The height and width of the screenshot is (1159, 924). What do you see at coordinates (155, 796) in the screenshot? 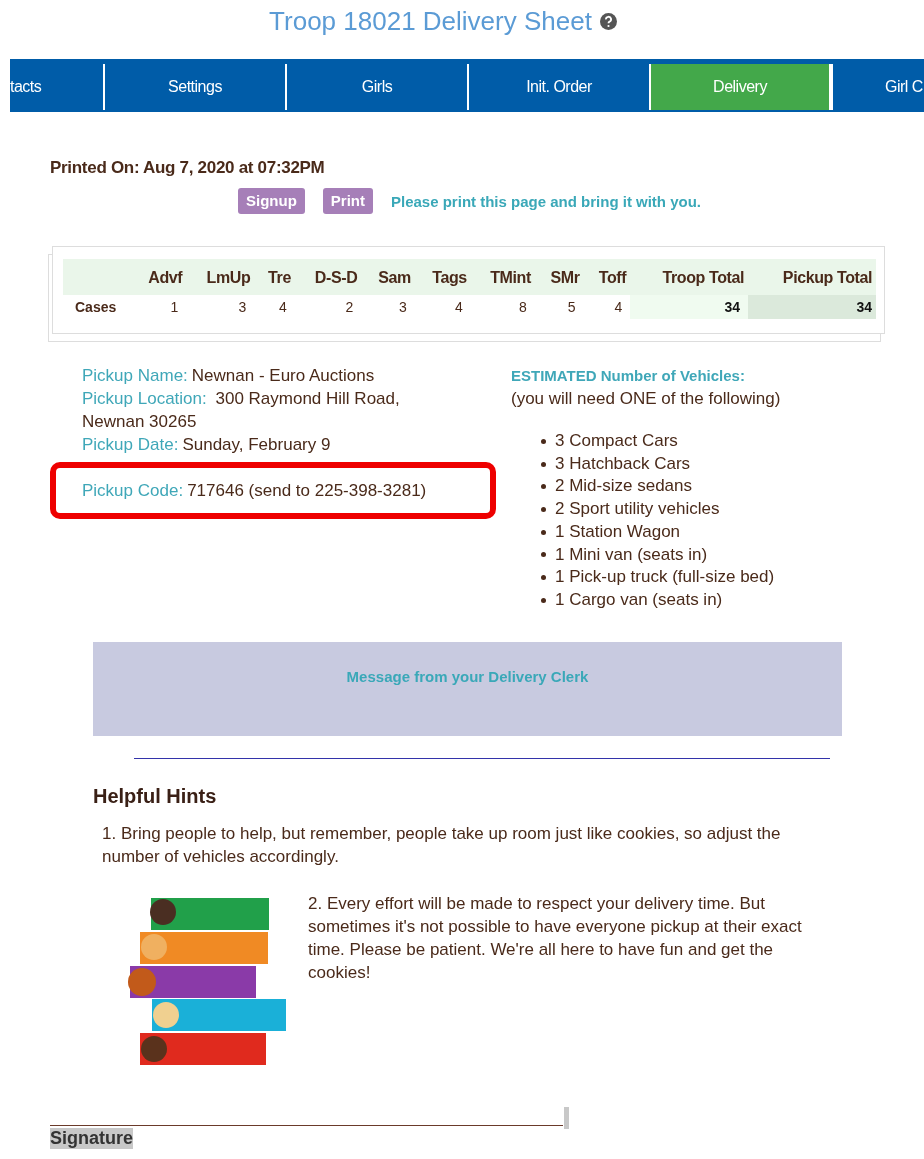
I see `hints-heading: Helpful Hints` at bounding box center [155, 796].